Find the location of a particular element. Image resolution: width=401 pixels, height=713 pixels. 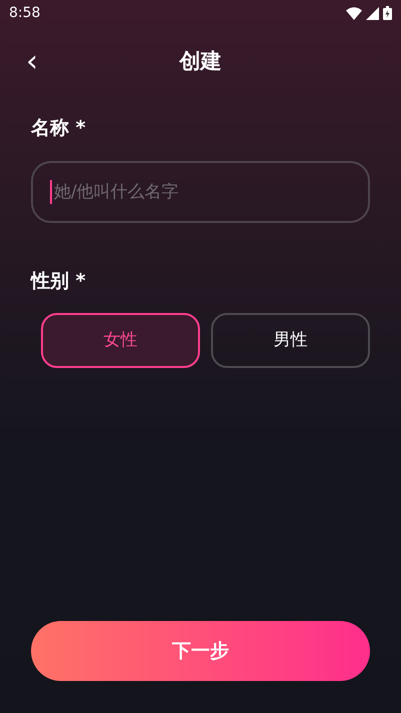

signal-icon is located at coordinates (372, 13).